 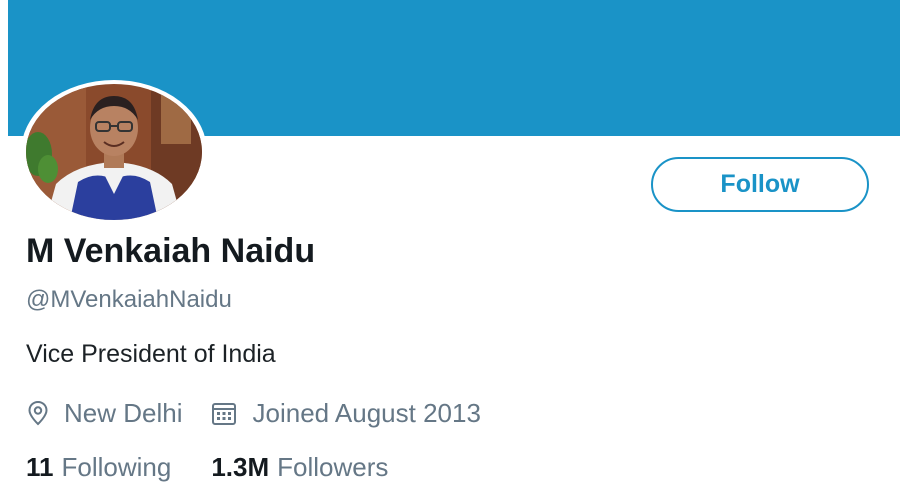 What do you see at coordinates (171, 251) in the screenshot?
I see `display-name: M Venkaiah Naidu` at bounding box center [171, 251].